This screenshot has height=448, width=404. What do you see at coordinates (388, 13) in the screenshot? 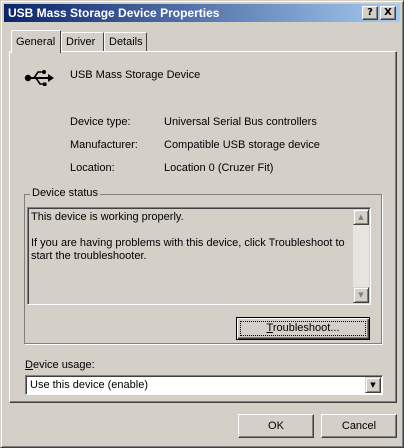
I see `close-button: X` at bounding box center [388, 13].